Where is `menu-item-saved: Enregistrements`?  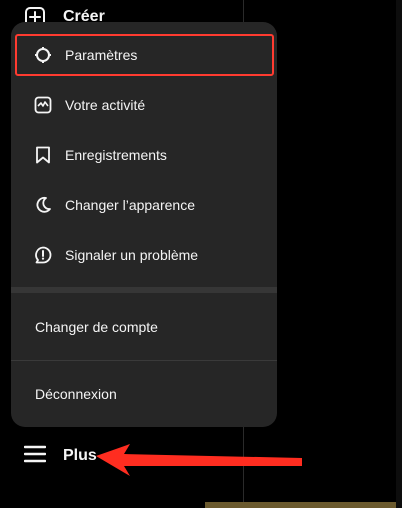
menu-item-saved: Enregistrements is located at coordinates (144, 155).